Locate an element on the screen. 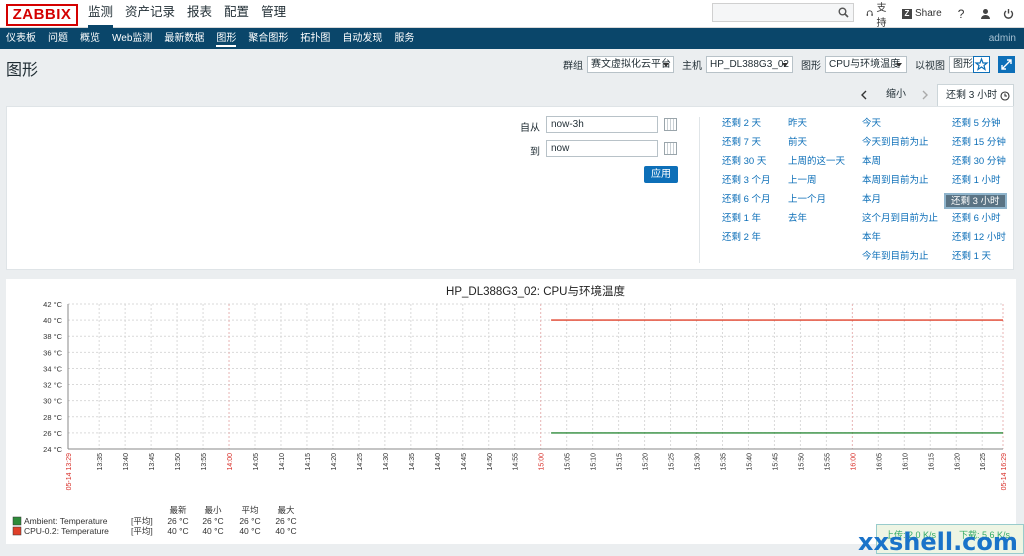 Image resolution: width=1024 pixels, height=556 pixels. x-tick-label: 14:25 is located at coordinates (360, 462).